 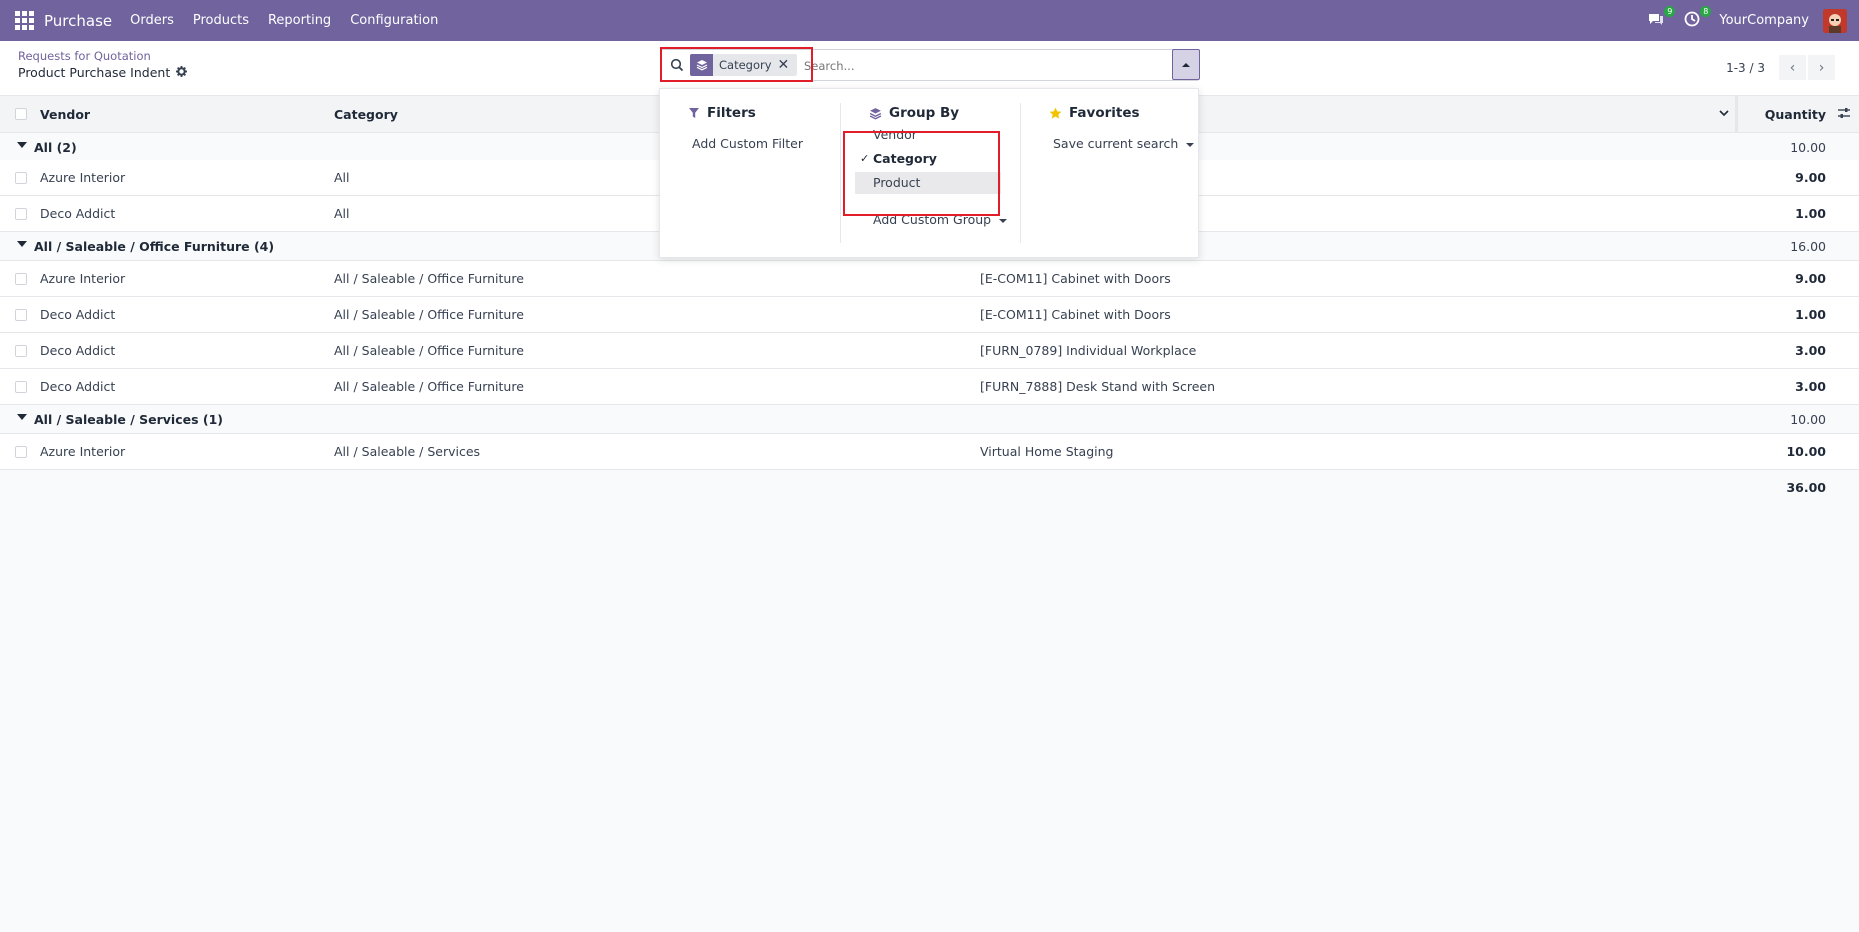 I want to click on user-avatar, so click(x=1835, y=20).